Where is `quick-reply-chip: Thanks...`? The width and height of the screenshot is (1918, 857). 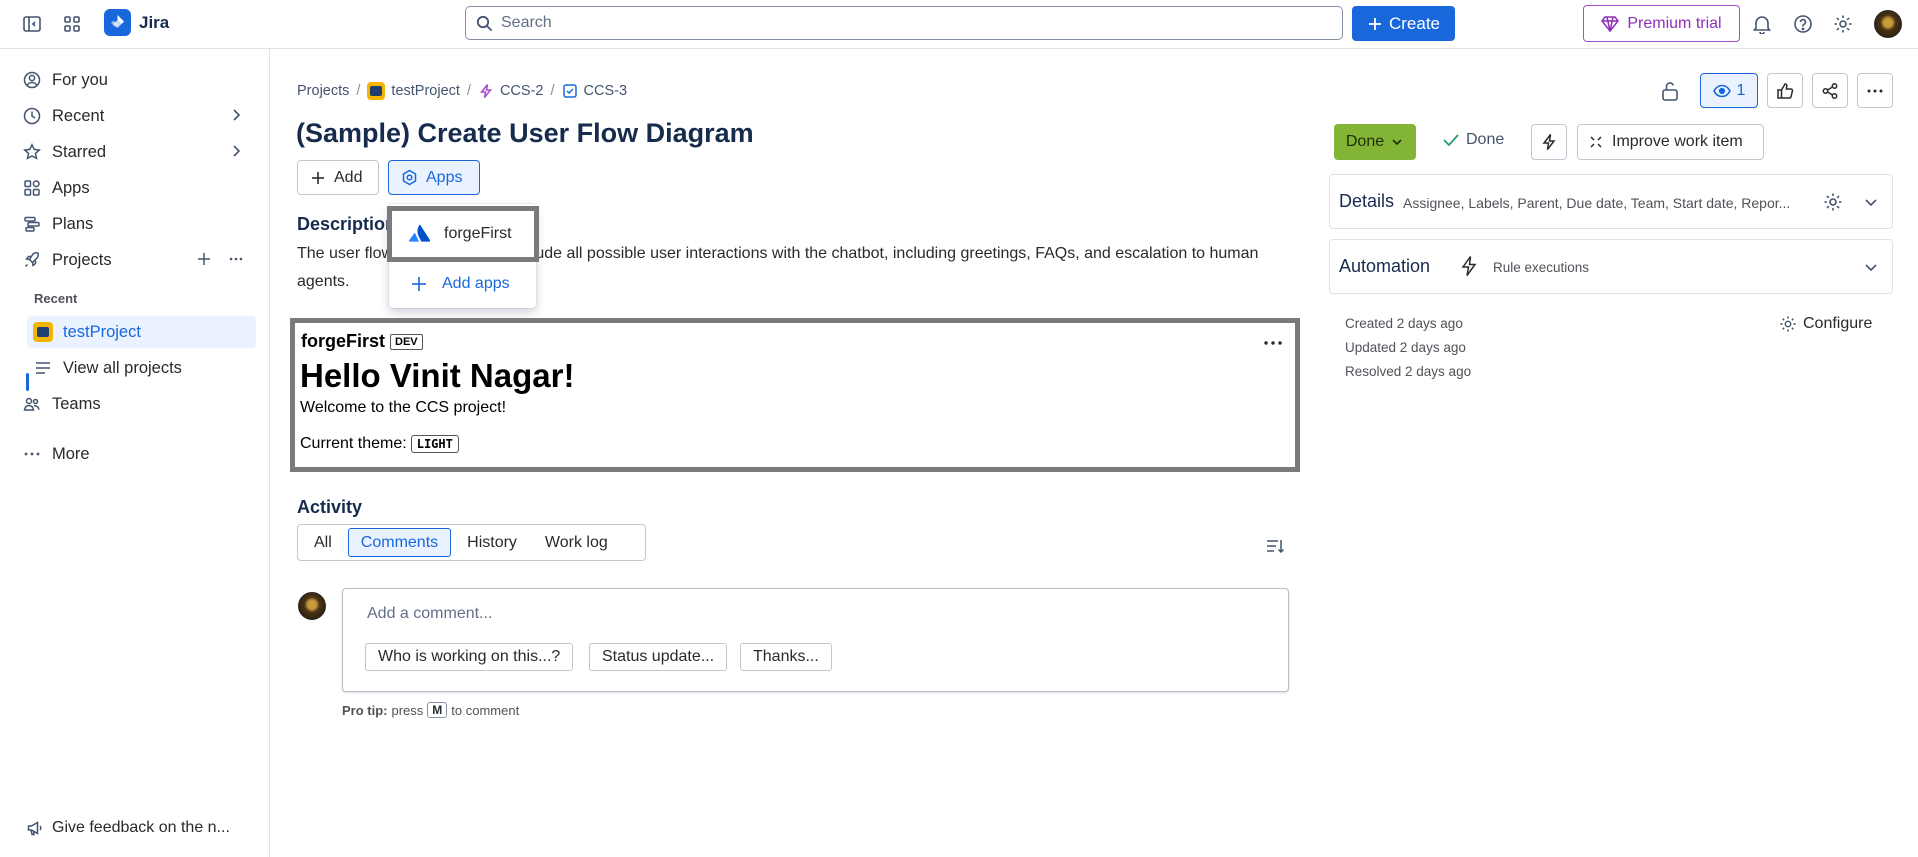
quick-reply-chip: Thanks... is located at coordinates (786, 657).